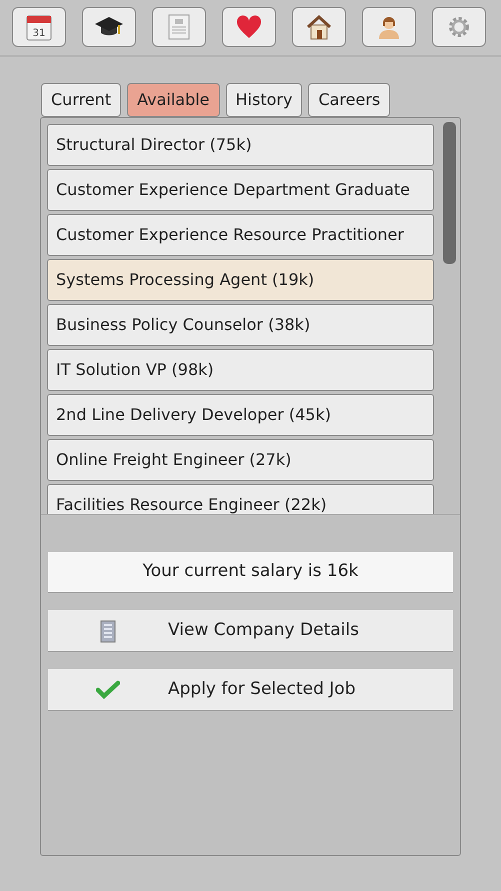 The width and height of the screenshot is (501, 891). I want to click on person-icon, so click(389, 27).